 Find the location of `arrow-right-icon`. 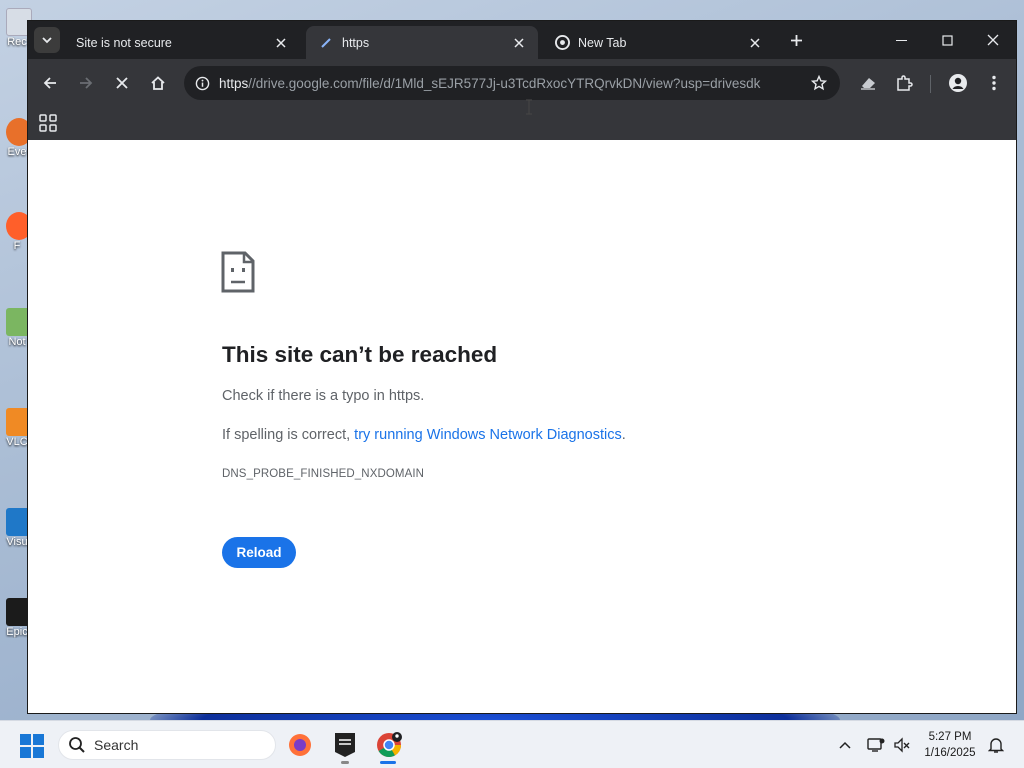

arrow-right-icon is located at coordinates (86, 83).